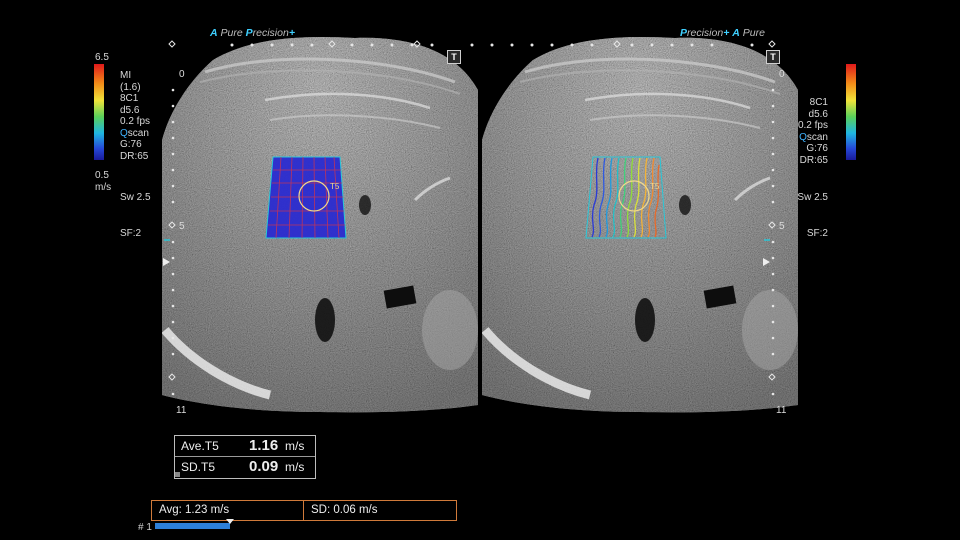  Describe the element at coordinates (103, 181) in the screenshot. I see `scale-min-label: 0.5 m/s` at that location.